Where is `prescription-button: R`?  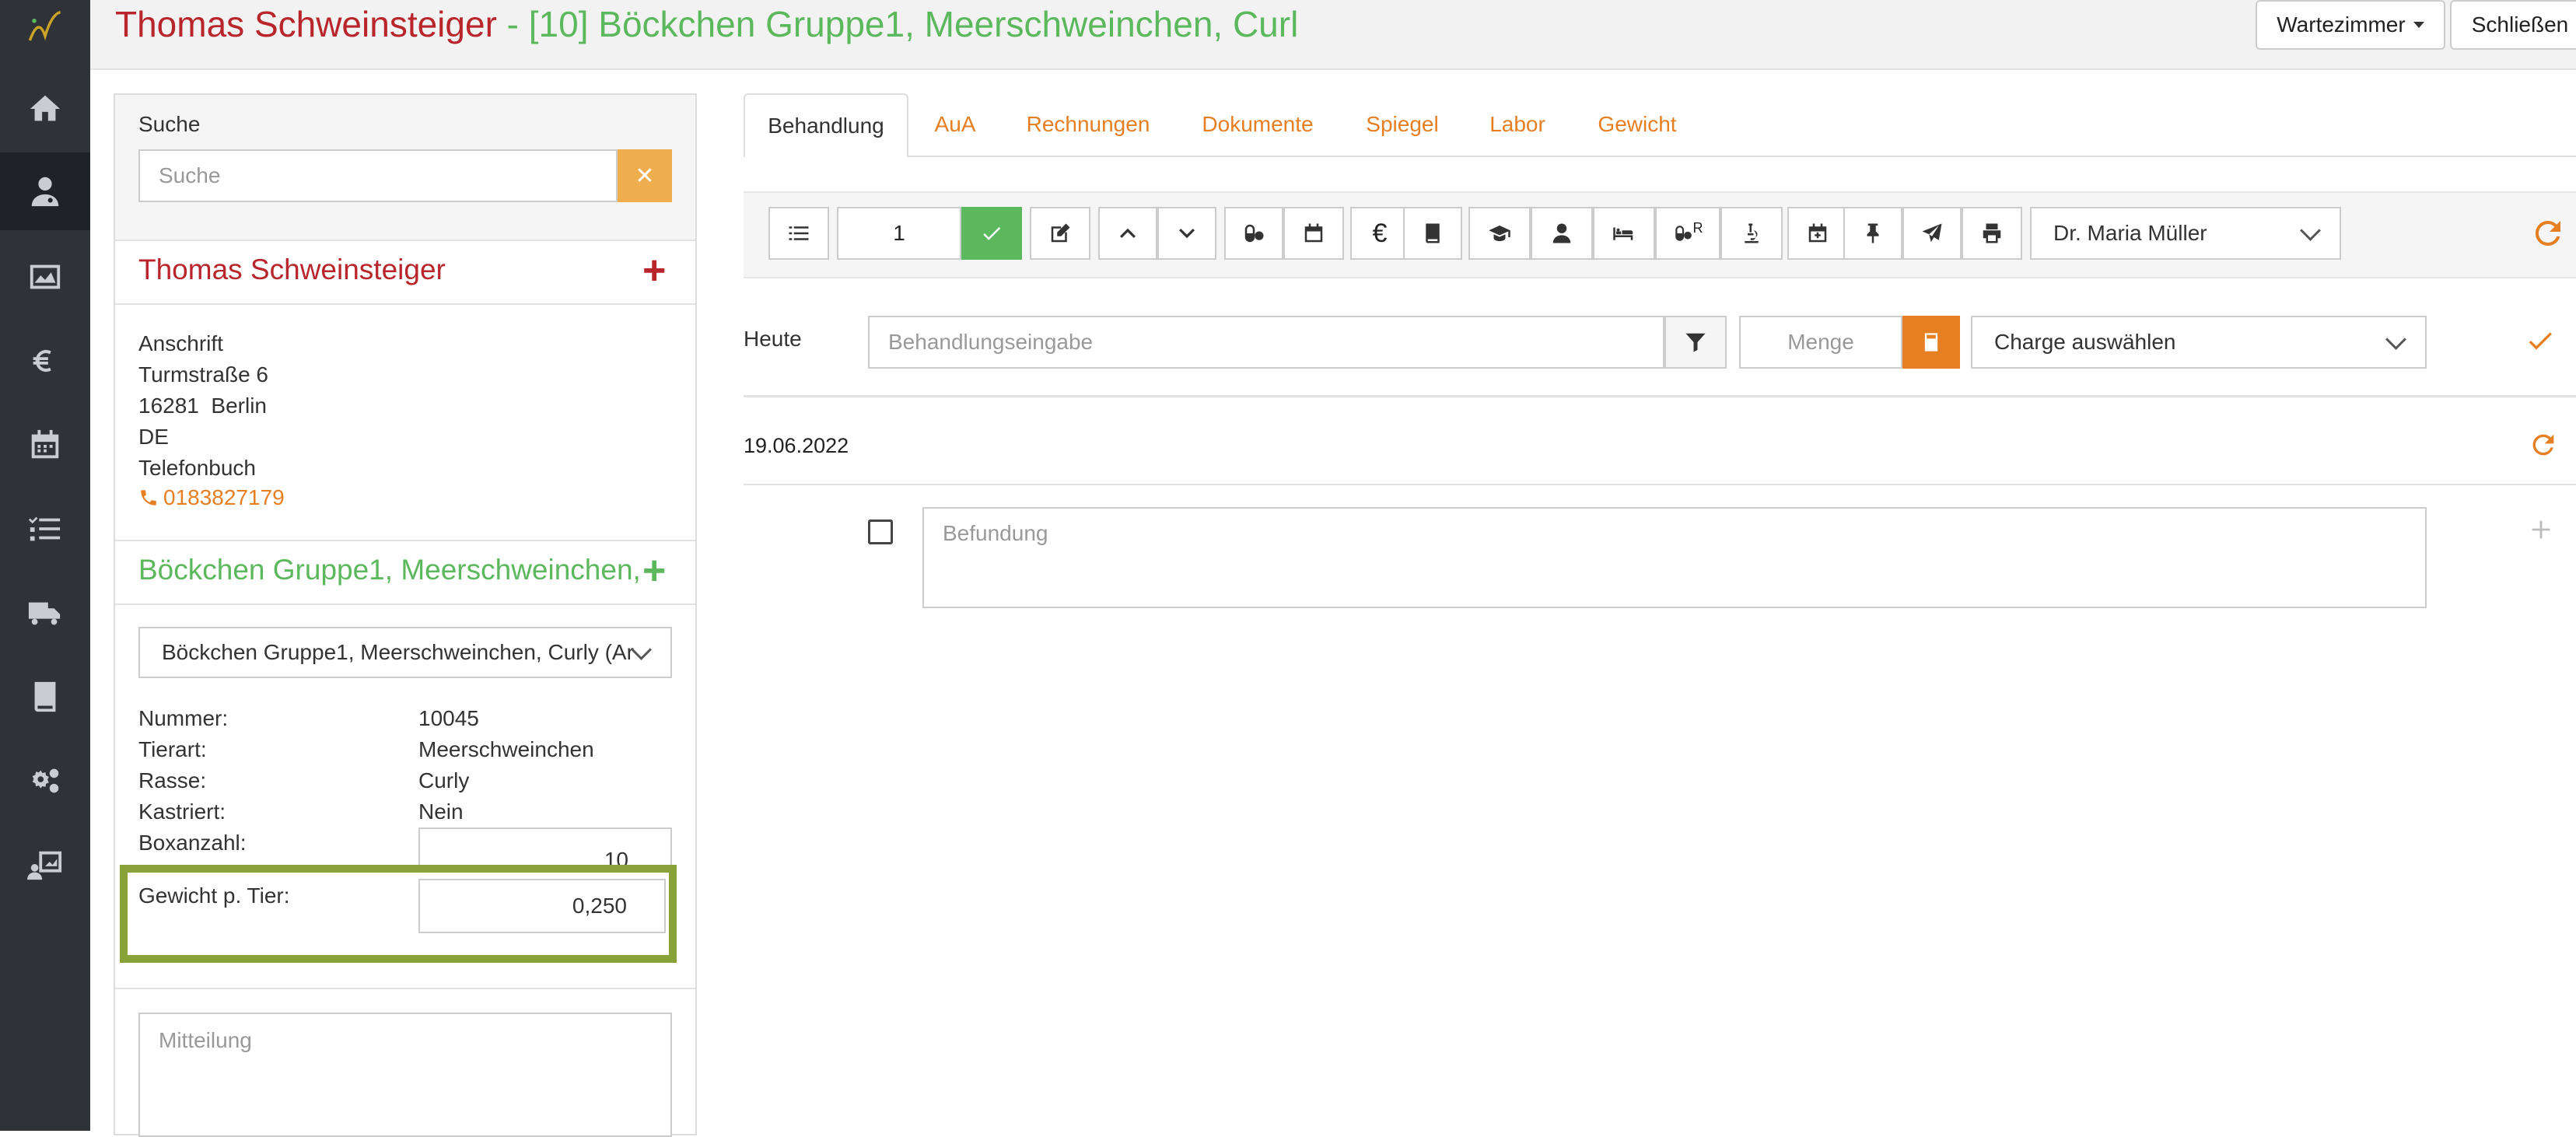
prescription-button: R is located at coordinates (1688, 233).